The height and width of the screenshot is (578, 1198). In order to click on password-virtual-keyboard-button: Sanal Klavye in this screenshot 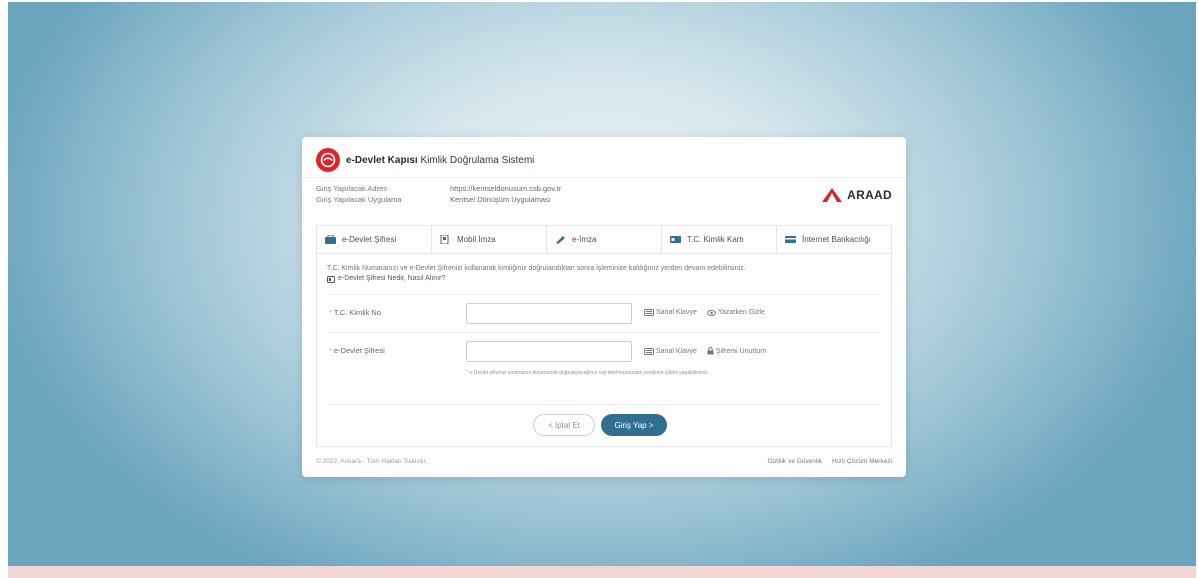, I will do `click(670, 351)`.